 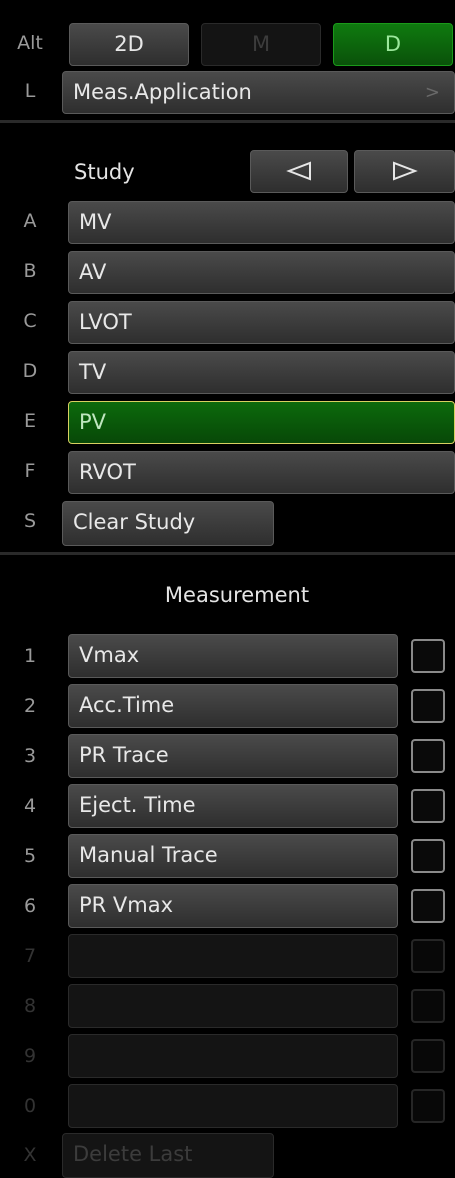 What do you see at coordinates (233, 656) in the screenshot?
I see `meas-item-vmax: Vmax` at bounding box center [233, 656].